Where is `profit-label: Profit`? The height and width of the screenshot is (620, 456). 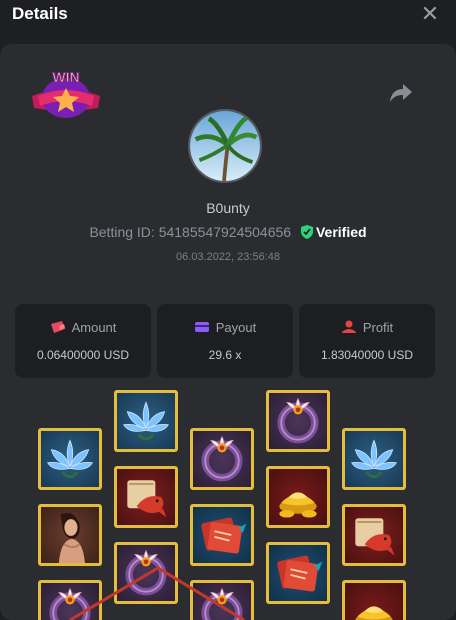 profit-label: Profit is located at coordinates (378, 327).